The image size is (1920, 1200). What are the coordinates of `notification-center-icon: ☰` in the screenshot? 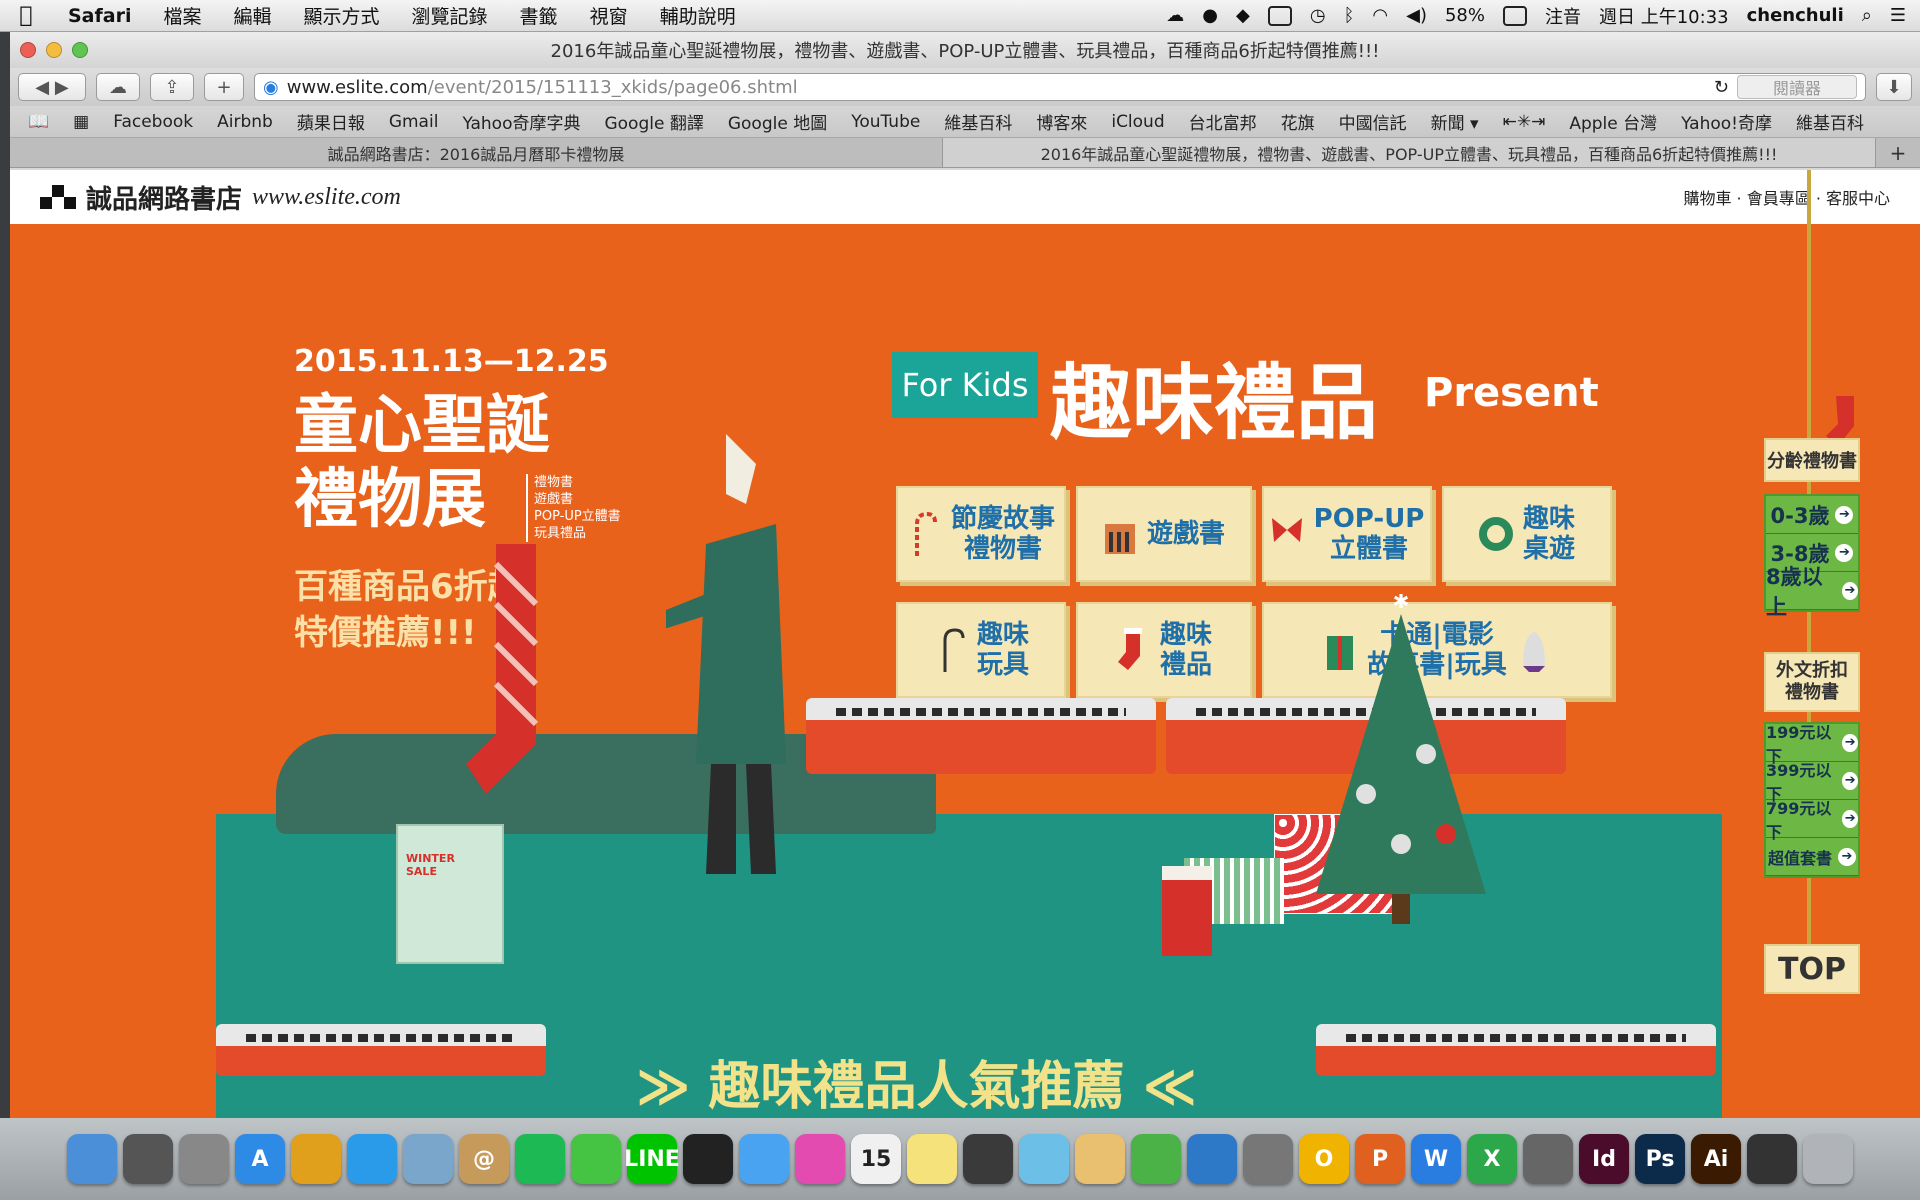 It's located at (1898, 15).